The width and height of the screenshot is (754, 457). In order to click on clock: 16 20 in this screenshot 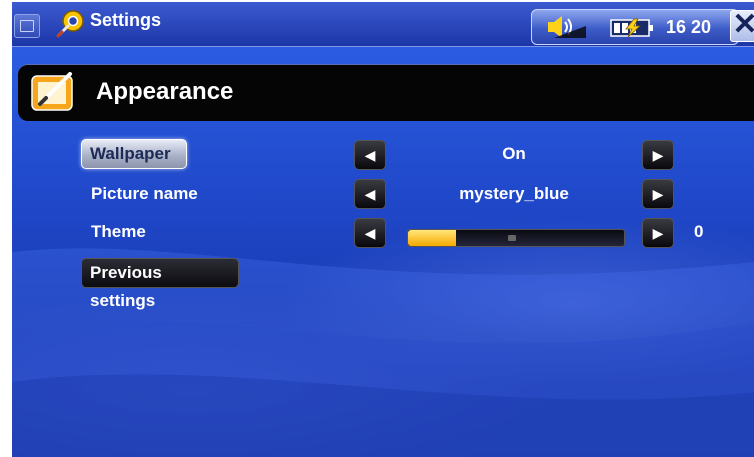, I will do `click(689, 27)`.